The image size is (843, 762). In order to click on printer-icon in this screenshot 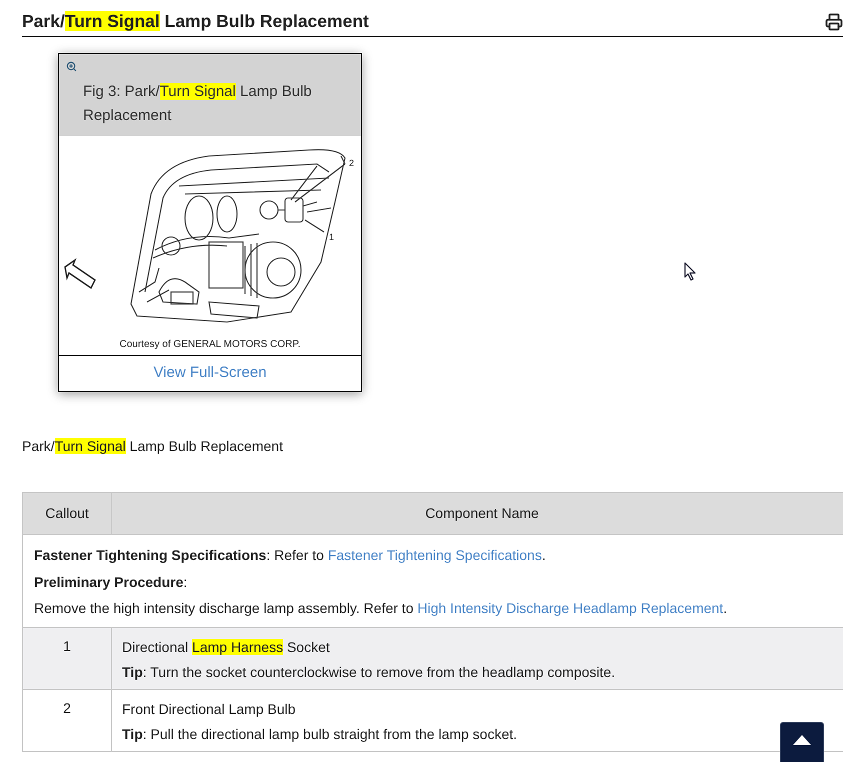, I will do `click(834, 22)`.